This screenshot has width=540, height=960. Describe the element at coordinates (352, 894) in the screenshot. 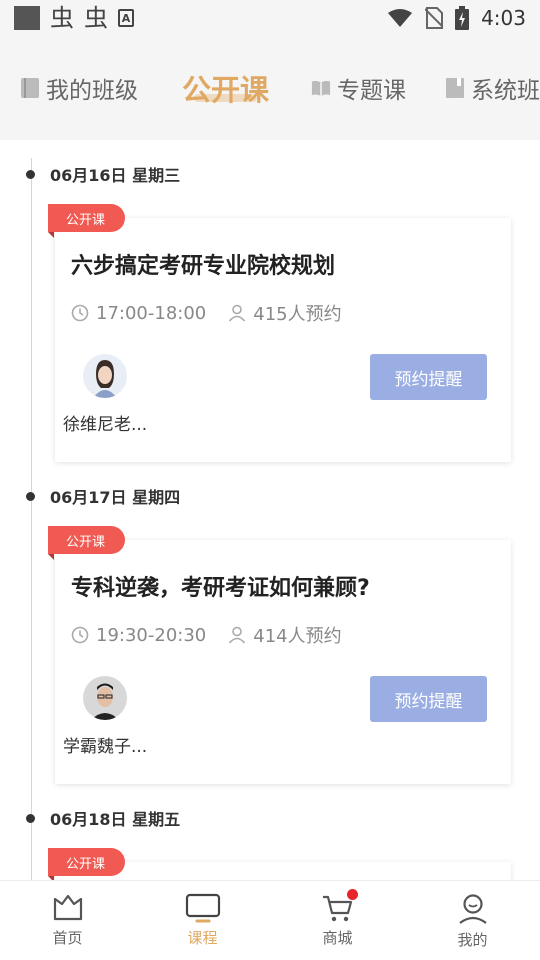

I see `notification-dot` at that location.